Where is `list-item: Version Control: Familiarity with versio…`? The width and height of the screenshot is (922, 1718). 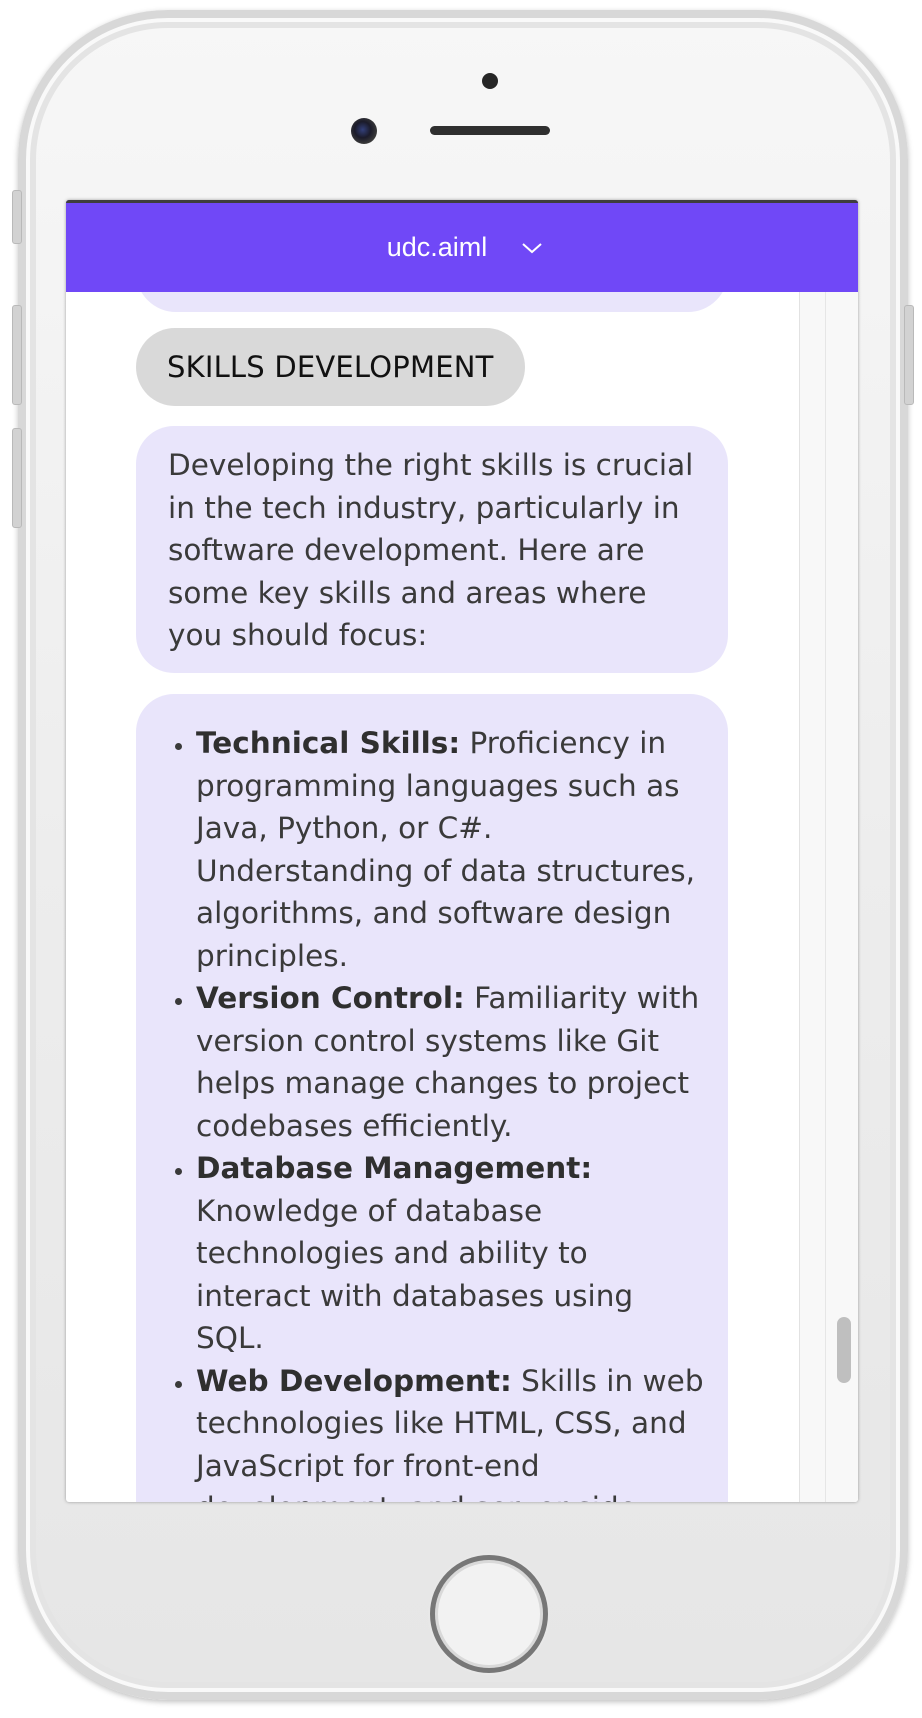 list-item: Version Control: Familiarity with versio… is located at coordinates (452, 1062).